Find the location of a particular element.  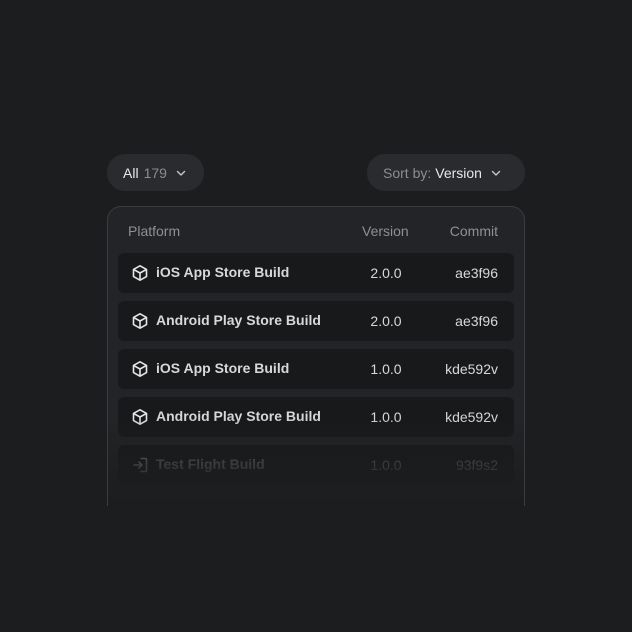

table-header: Platform Version Commit is located at coordinates (316, 232).